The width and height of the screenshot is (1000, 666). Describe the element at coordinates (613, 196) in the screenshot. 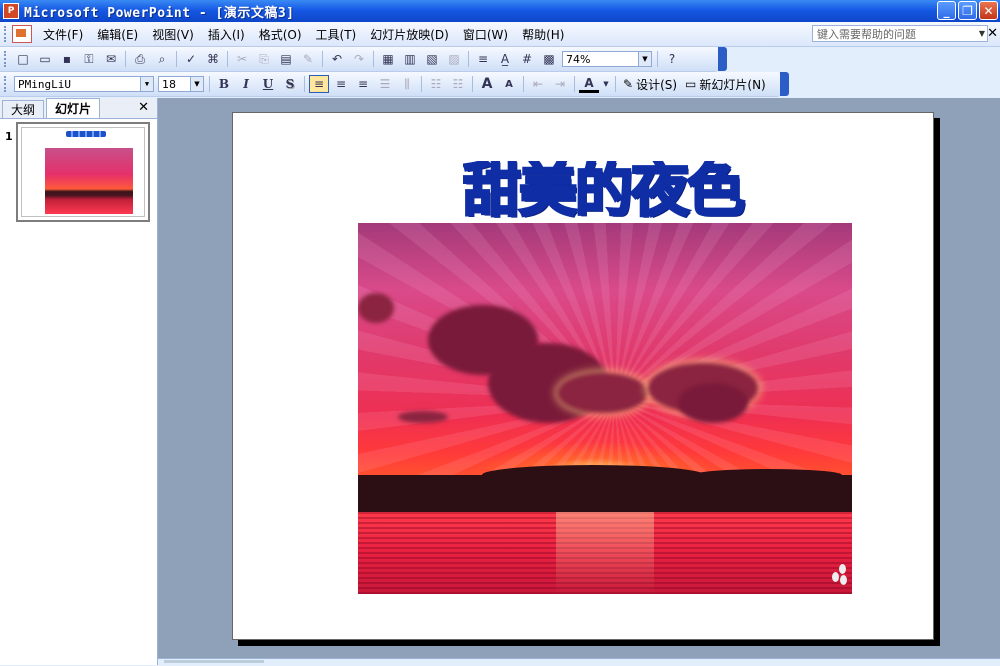

I see `wordart-title: 甜美的夜色` at that location.